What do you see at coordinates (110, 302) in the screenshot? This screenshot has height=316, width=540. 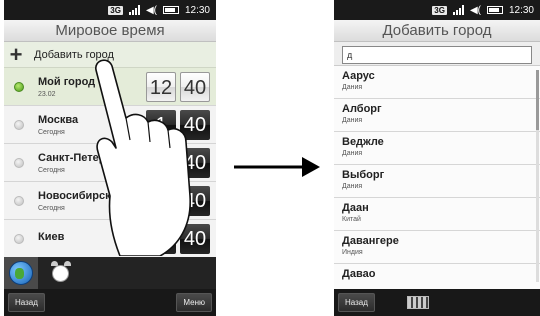 I see `soft-key-bar: Назад Меню` at bounding box center [110, 302].